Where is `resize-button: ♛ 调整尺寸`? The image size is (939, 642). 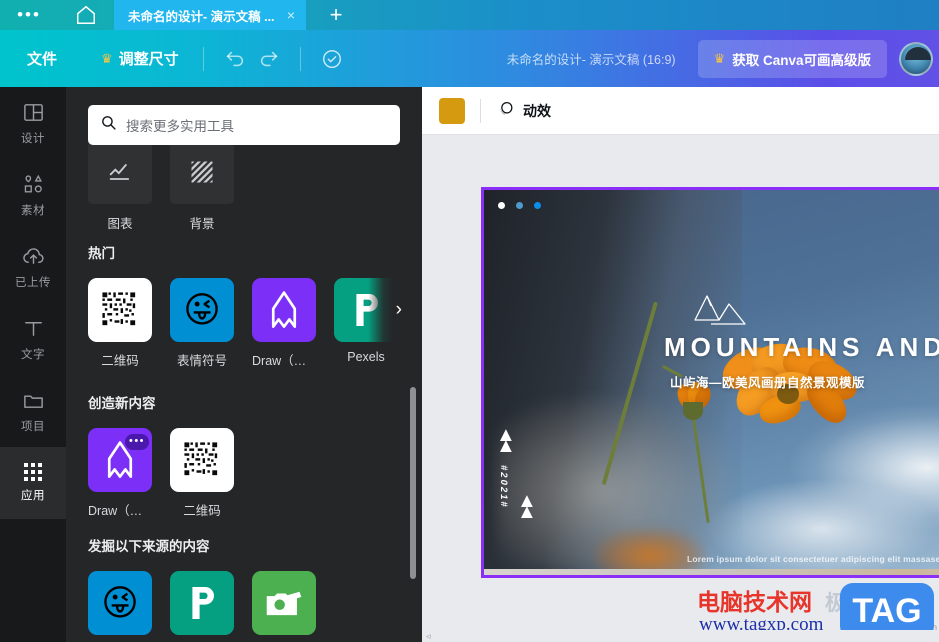 resize-button: ♛ 调整尺寸 is located at coordinates (140, 58).